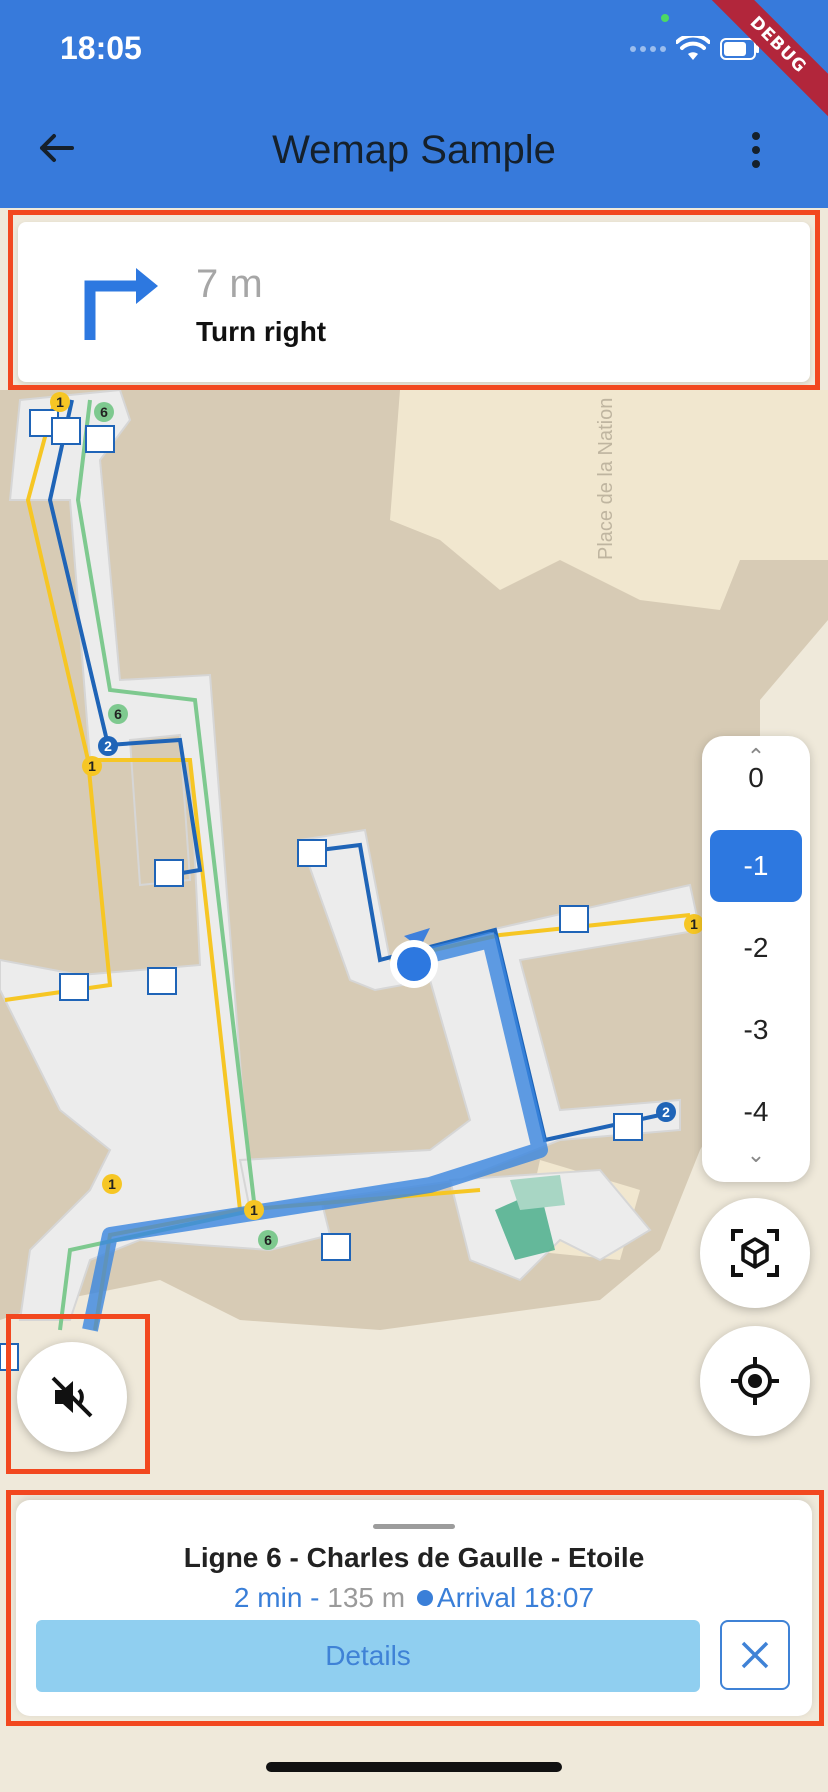 This screenshot has height=1792, width=828. What do you see at coordinates (606, 479) in the screenshot?
I see `street-label: Place de la Nation` at bounding box center [606, 479].